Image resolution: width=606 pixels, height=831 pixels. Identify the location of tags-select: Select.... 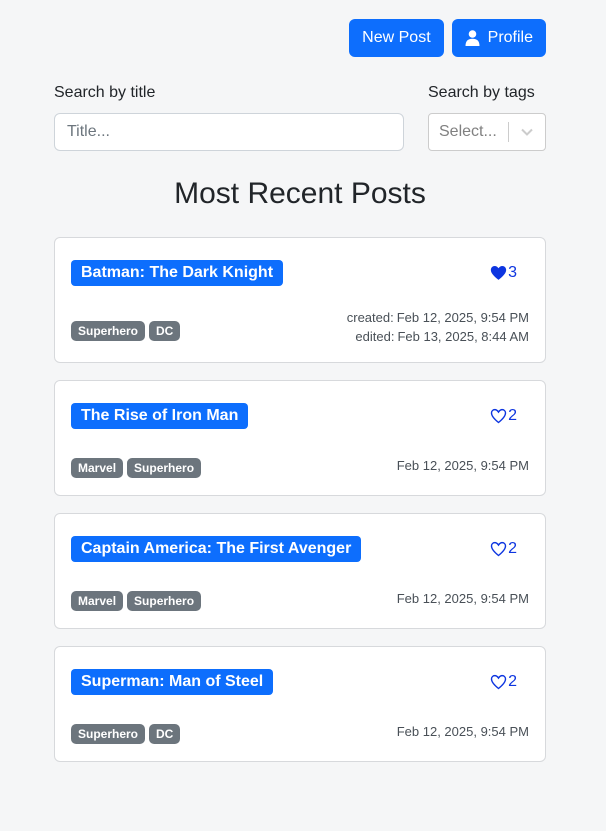
(487, 132).